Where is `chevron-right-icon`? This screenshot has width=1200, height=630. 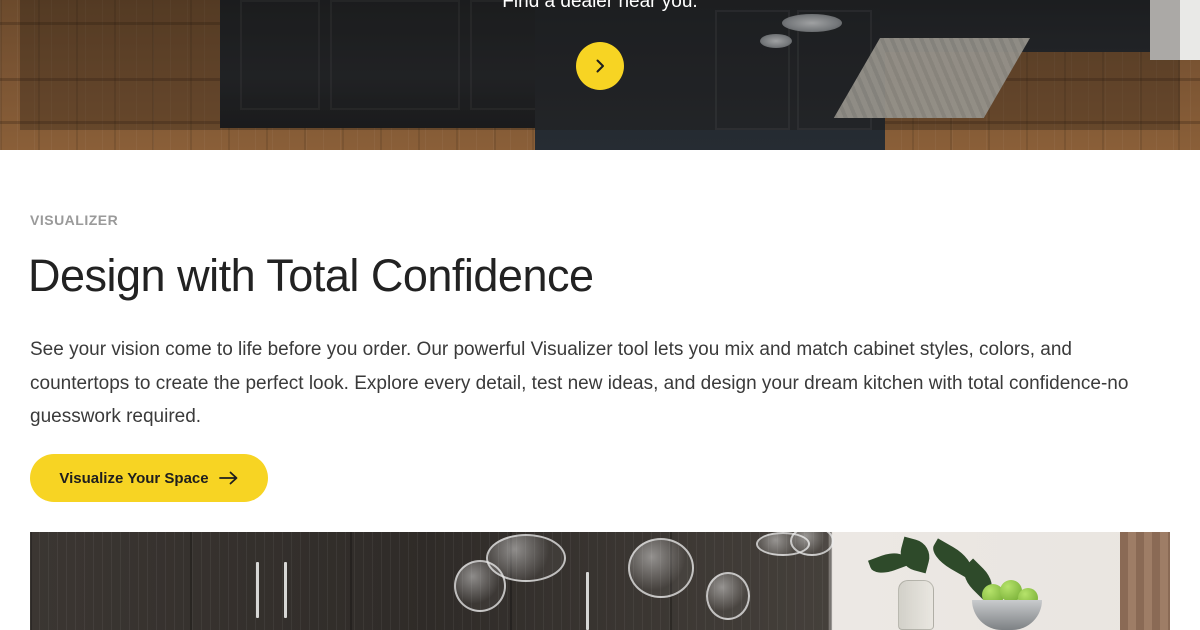
chevron-right-icon is located at coordinates (600, 66).